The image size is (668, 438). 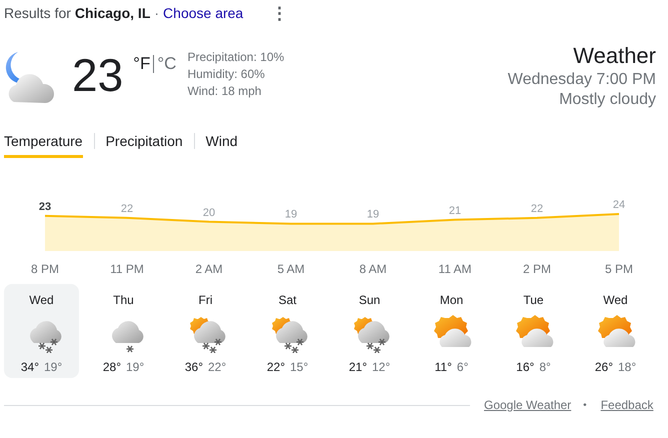 What do you see at coordinates (607, 100) in the screenshot?
I see `condition-text: Mostly cloudy` at bounding box center [607, 100].